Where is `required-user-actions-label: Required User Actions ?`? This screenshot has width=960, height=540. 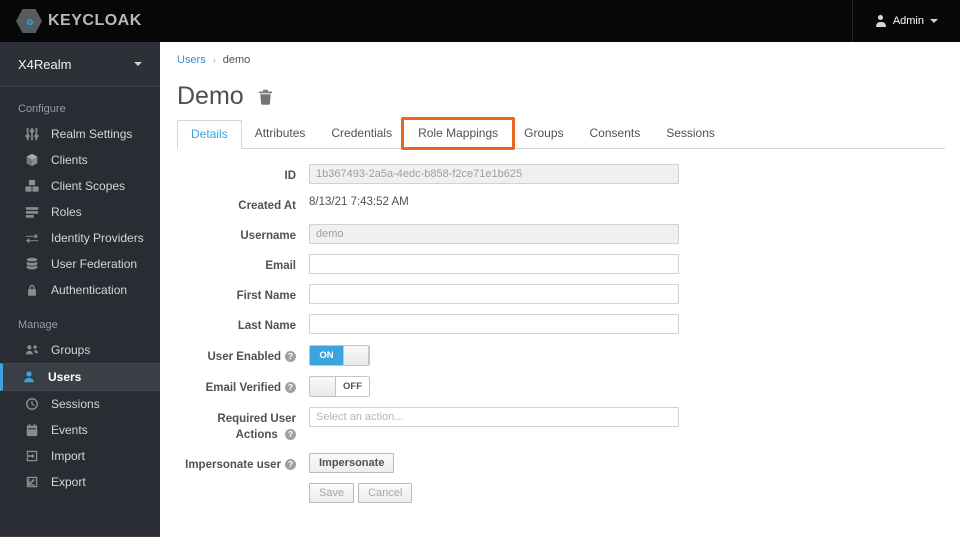 required-user-actions-label: Required User Actions ? is located at coordinates (256, 426).